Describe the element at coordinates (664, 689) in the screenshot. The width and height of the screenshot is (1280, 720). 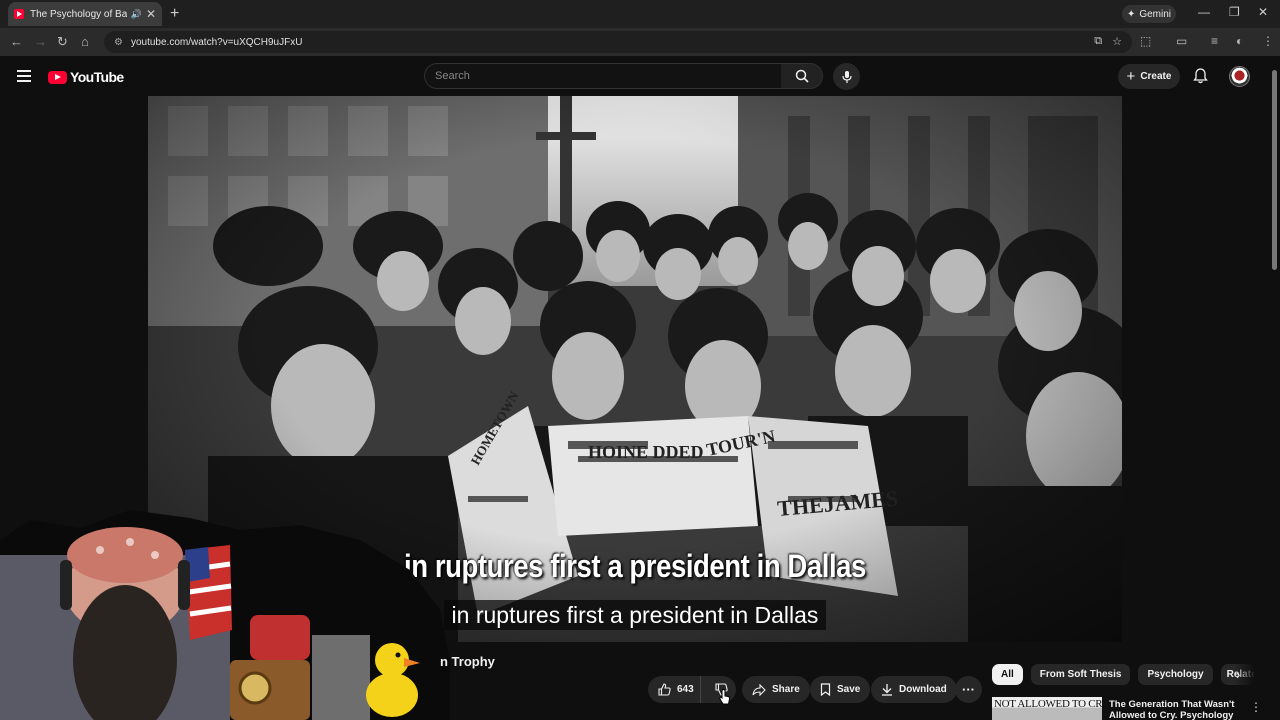
I see `thumbs-up-icon` at that location.